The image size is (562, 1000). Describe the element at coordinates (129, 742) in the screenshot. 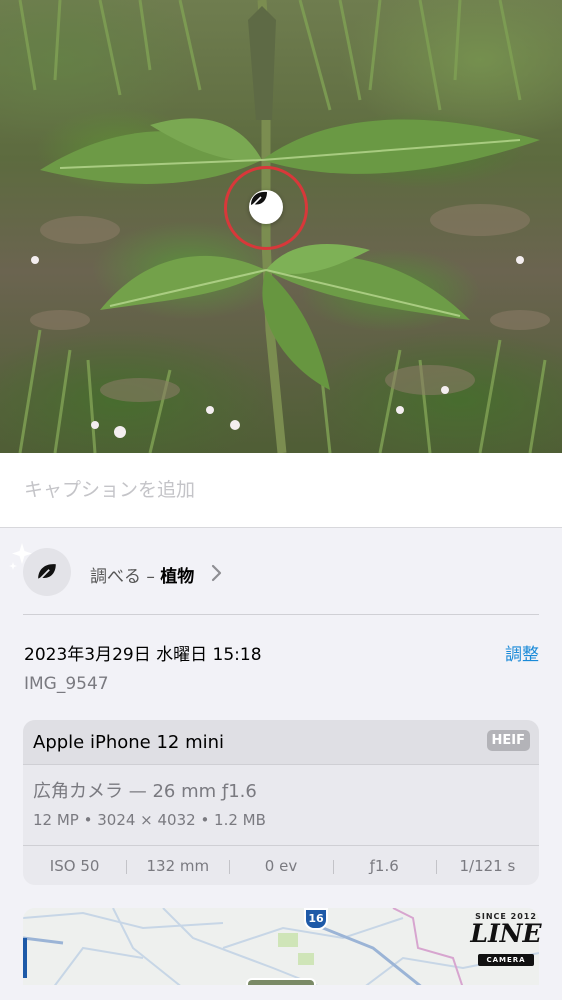

I see `device-name: Apple iPhone 12 mini` at that location.